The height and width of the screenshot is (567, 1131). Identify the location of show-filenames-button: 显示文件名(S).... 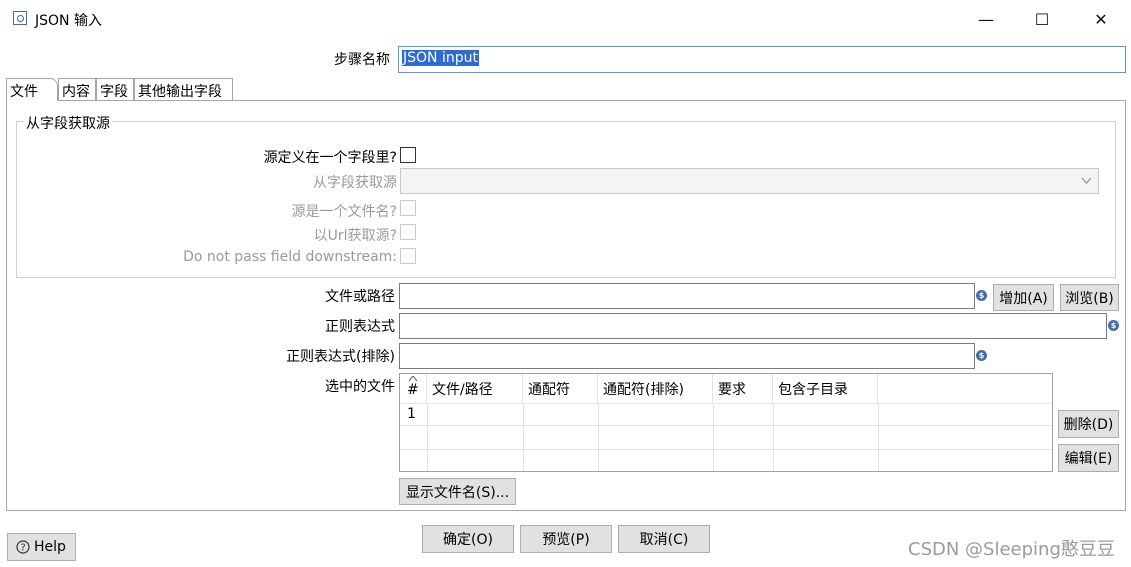
(457, 491).